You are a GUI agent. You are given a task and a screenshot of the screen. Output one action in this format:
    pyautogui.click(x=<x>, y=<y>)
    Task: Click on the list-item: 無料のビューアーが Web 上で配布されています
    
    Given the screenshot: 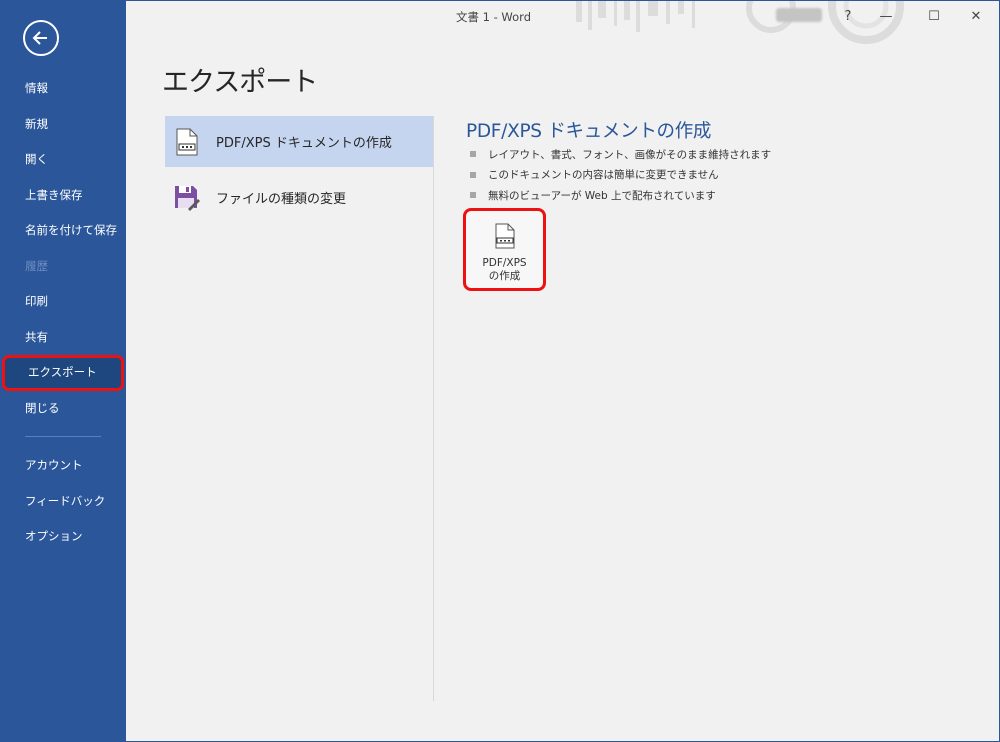 What is the action you would take?
    pyautogui.click(x=620, y=195)
    